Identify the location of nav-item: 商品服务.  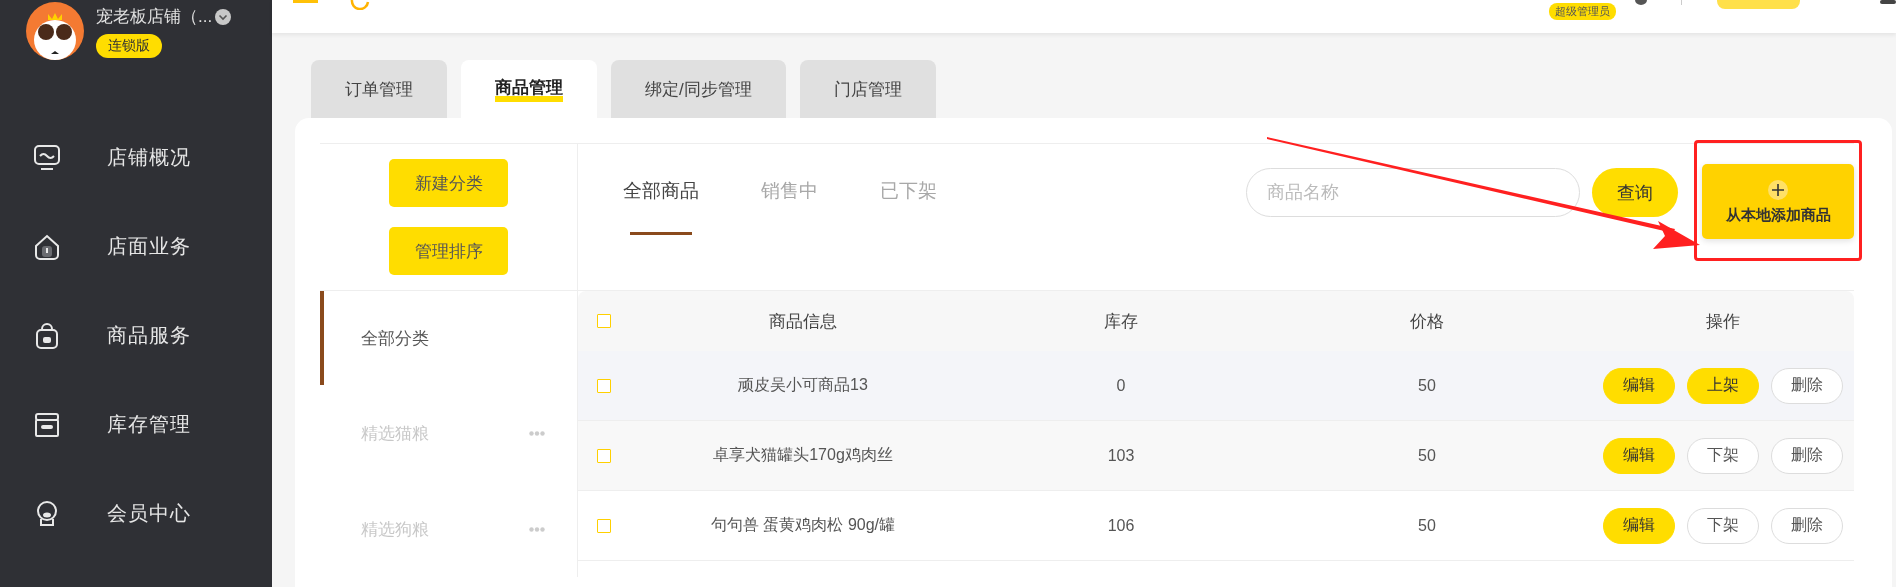
(136, 335).